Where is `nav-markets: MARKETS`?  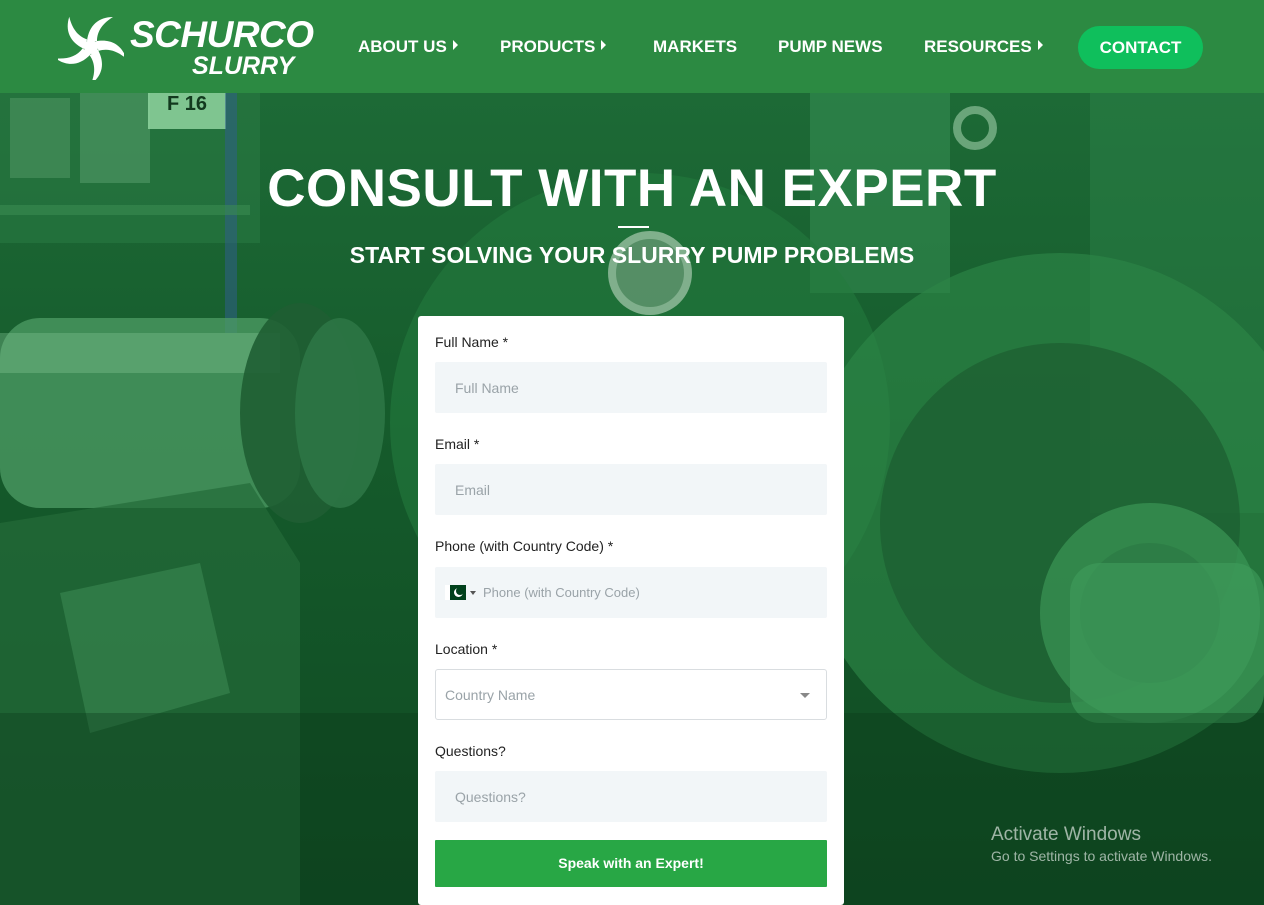
nav-markets: MARKETS is located at coordinates (695, 47).